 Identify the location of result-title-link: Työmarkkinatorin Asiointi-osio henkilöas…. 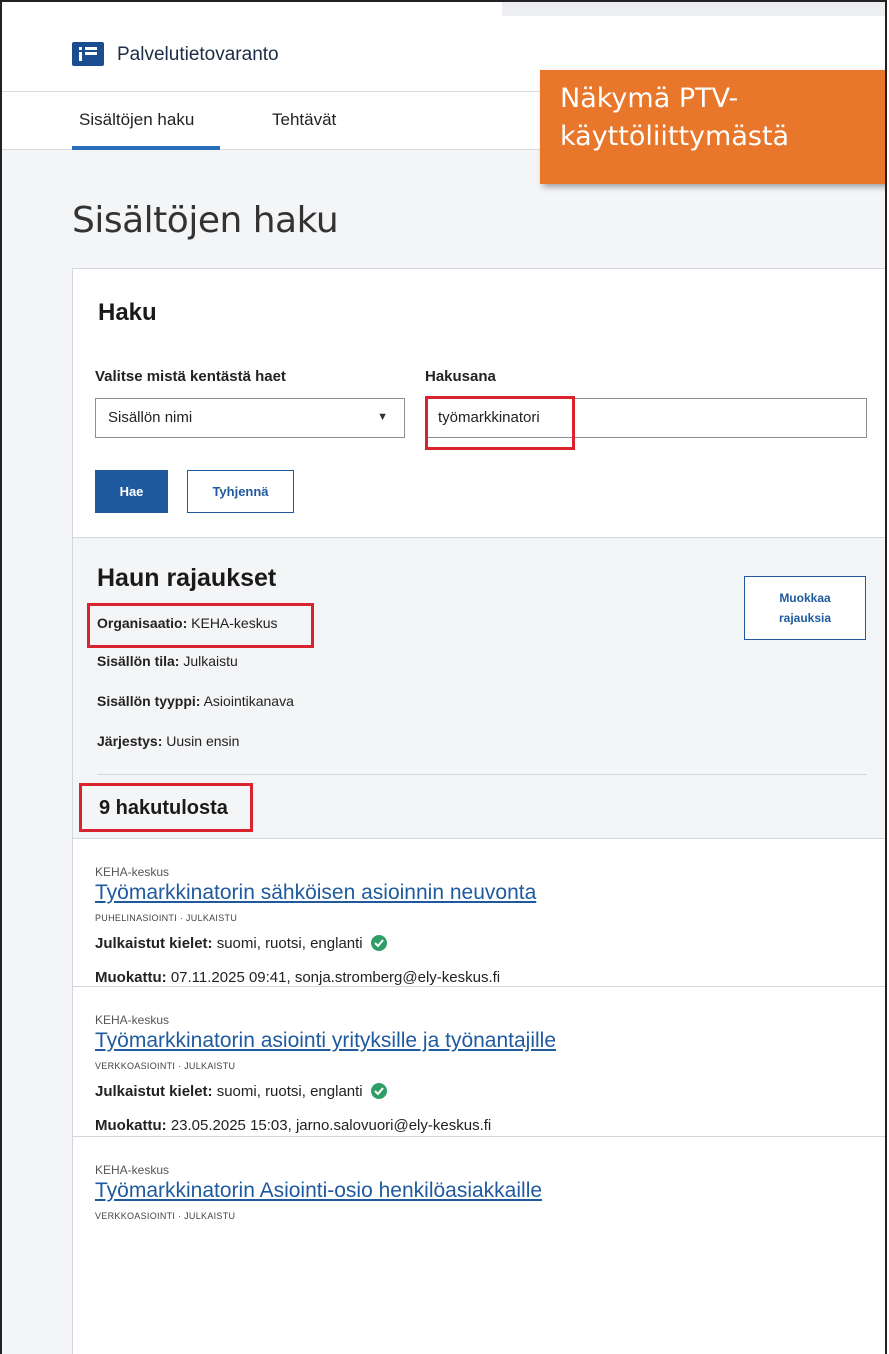
(318, 1191).